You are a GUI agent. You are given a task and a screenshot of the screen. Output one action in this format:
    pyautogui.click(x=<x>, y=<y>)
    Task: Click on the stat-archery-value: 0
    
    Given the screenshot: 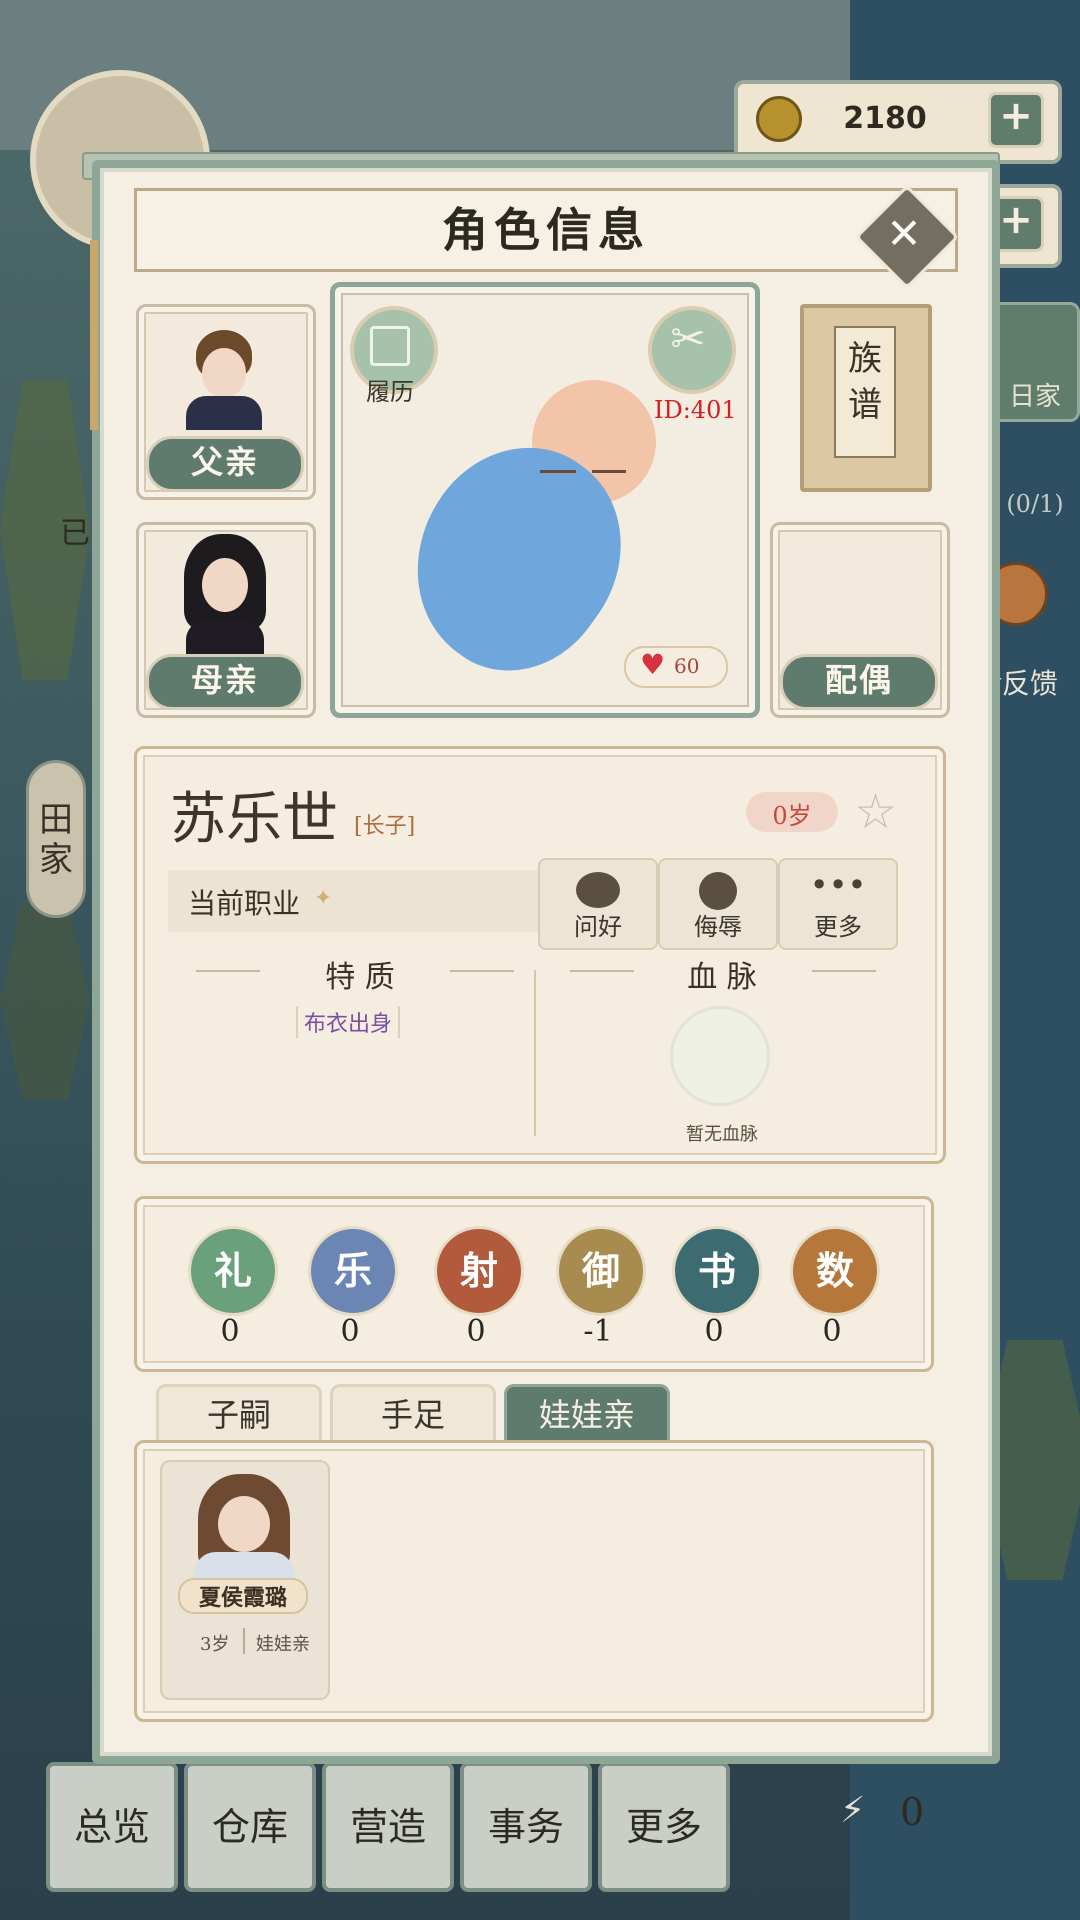 What is the action you would take?
    pyautogui.click(x=476, y=1331)
    